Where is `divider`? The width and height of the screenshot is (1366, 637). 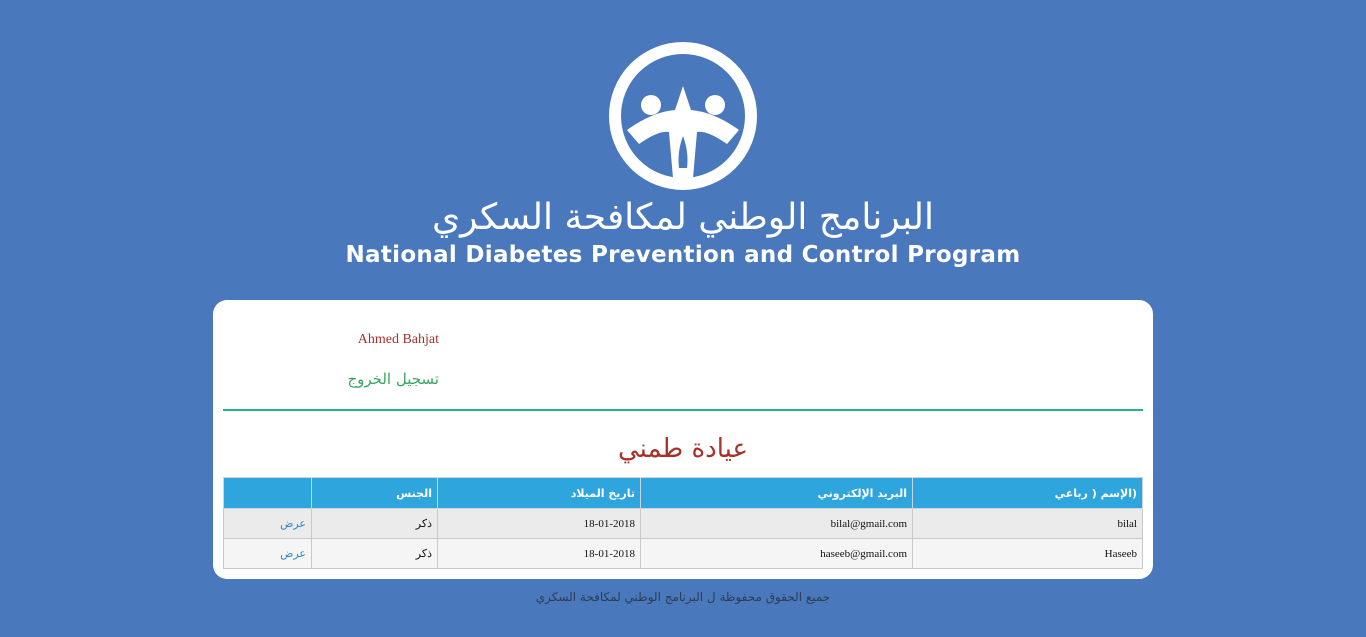
divider is located at coordinates (683, 410).